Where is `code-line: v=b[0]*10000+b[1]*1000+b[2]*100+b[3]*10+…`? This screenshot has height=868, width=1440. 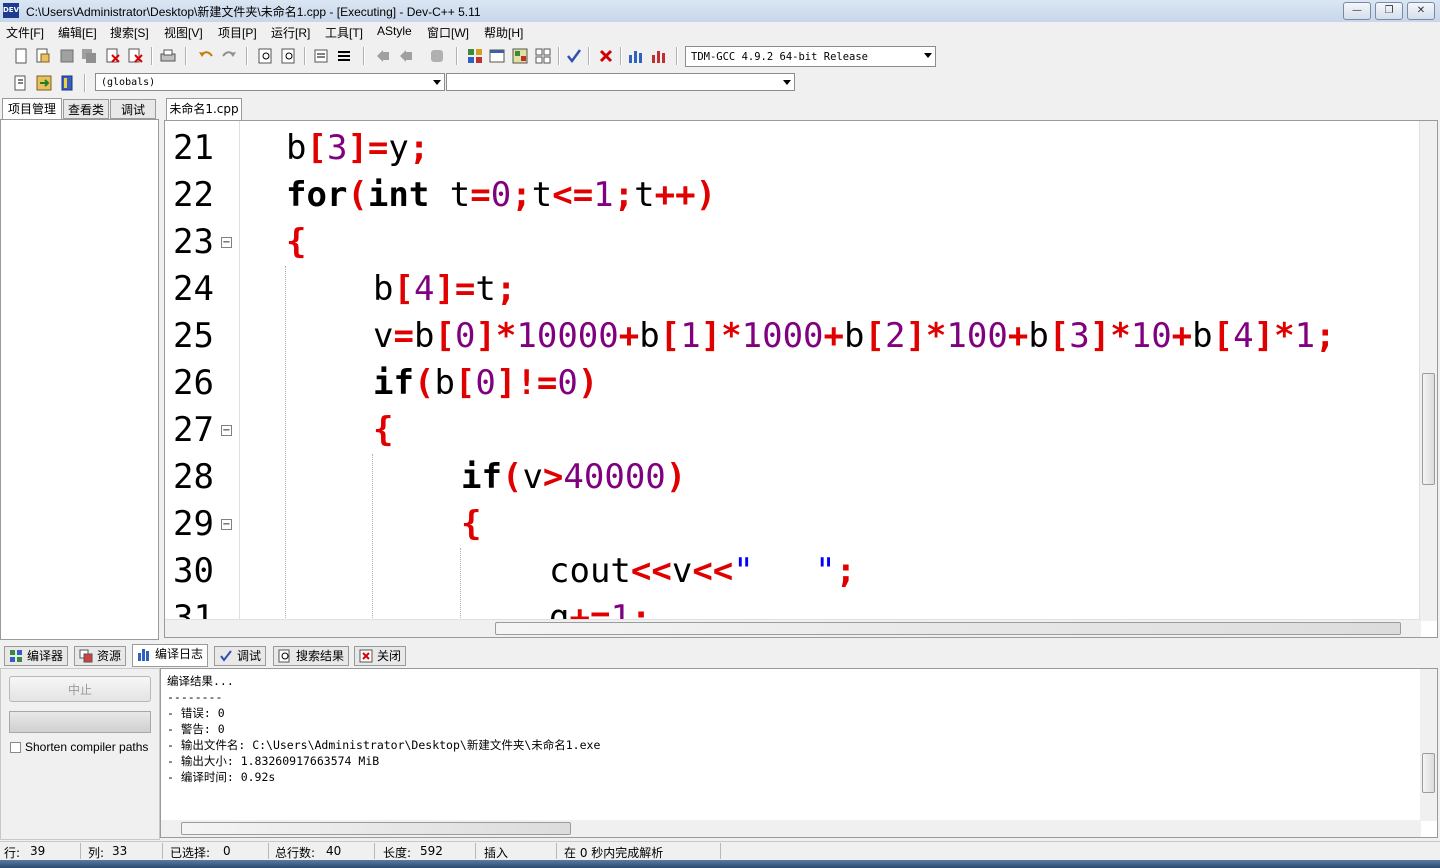
code-line: v=b[0]*10000+b[1]*1000+b[2]*100+b[3]*10+… is located at coordinates (854, 336).